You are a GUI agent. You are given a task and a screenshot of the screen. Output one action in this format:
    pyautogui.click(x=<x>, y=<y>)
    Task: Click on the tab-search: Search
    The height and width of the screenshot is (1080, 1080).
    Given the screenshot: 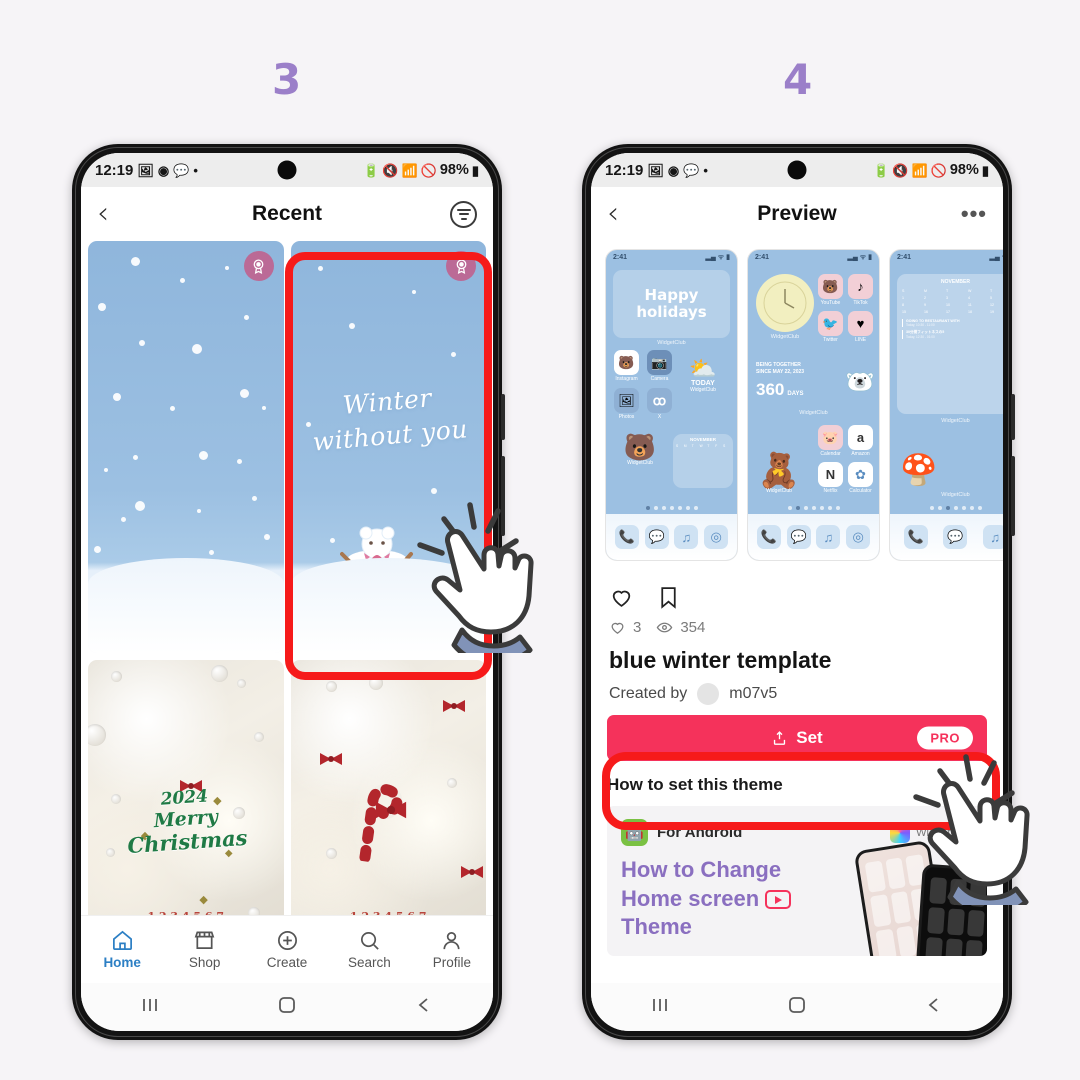 What is the action you would take?
    pyautogui.click(x=369, y=949)
    